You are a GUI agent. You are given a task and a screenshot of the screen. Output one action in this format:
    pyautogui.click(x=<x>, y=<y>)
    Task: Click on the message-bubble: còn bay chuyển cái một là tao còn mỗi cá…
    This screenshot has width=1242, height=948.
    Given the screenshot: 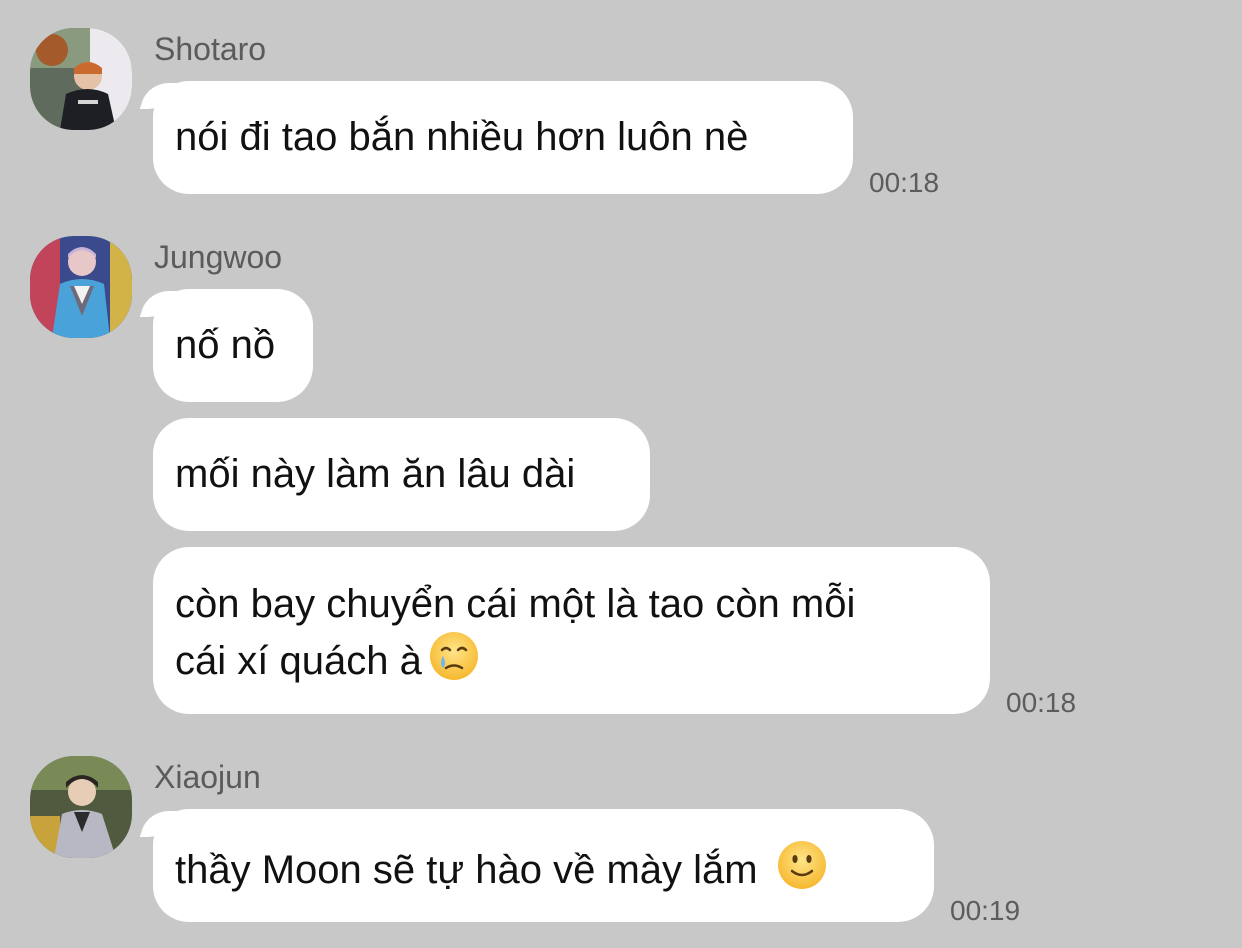 What is the action you would take?
    pyautogui.click(x=571, y=630)
    